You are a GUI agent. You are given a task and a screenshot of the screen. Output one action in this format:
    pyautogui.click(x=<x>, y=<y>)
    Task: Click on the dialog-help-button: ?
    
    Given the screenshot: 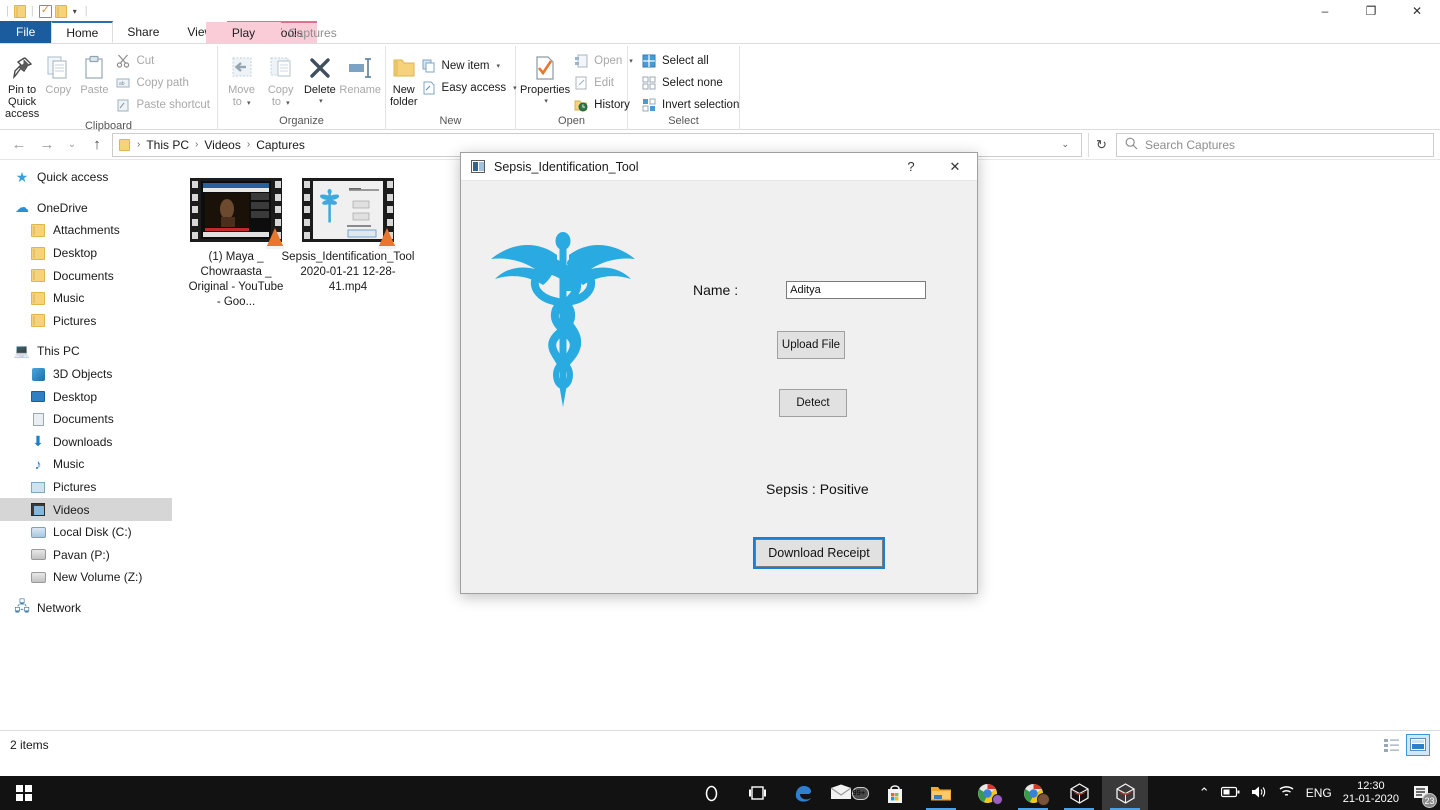 What is the action you would take?
    pyautogui.click(x=911, y=167)
    